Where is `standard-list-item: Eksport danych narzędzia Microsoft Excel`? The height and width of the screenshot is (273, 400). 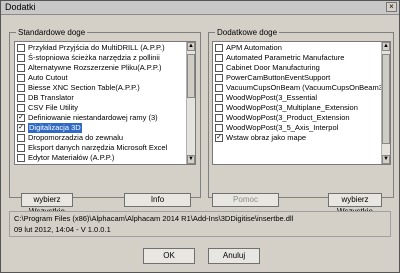
standard-list-item: Eksport danych narzędzia Microsoft Excel is located at coordinates (106, 148).